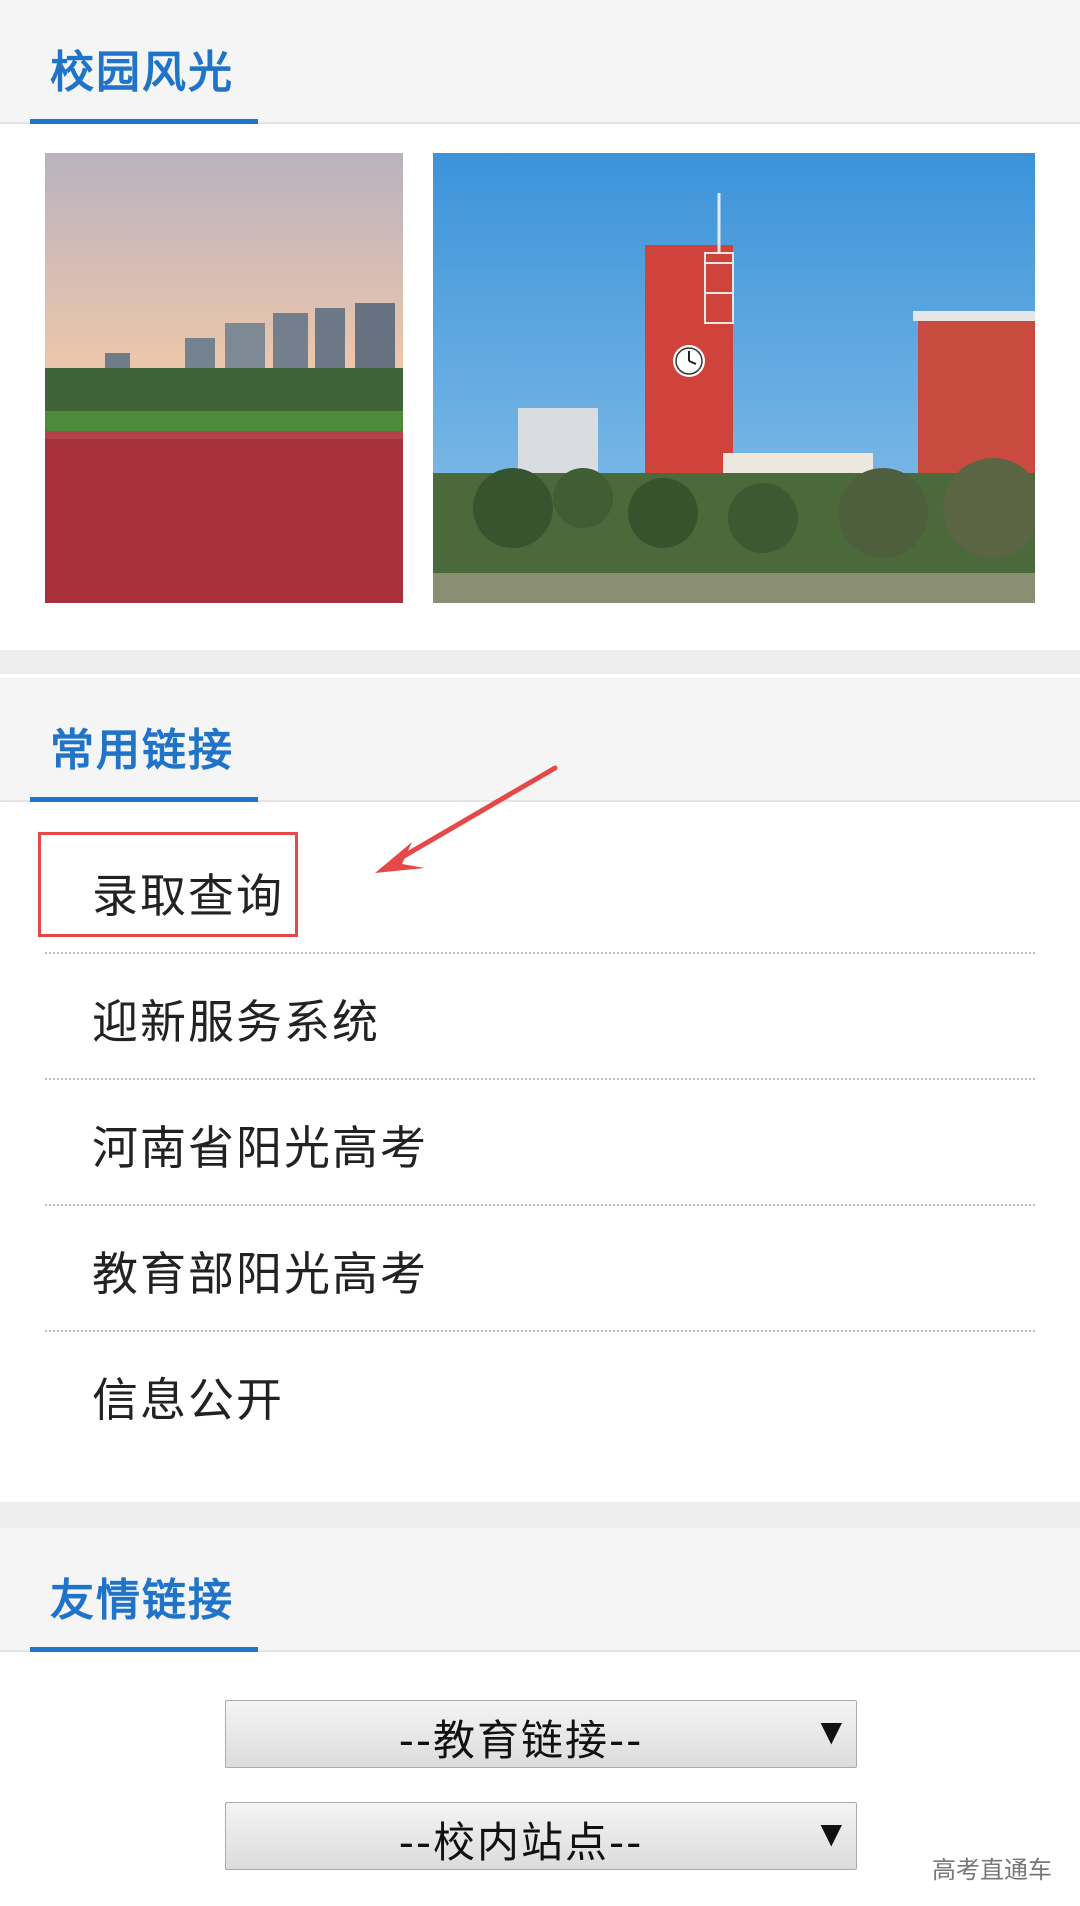  Describe the element at coordinates (734, 378) in the screenshot. I see `campus-photo-clock-tower` at that location.